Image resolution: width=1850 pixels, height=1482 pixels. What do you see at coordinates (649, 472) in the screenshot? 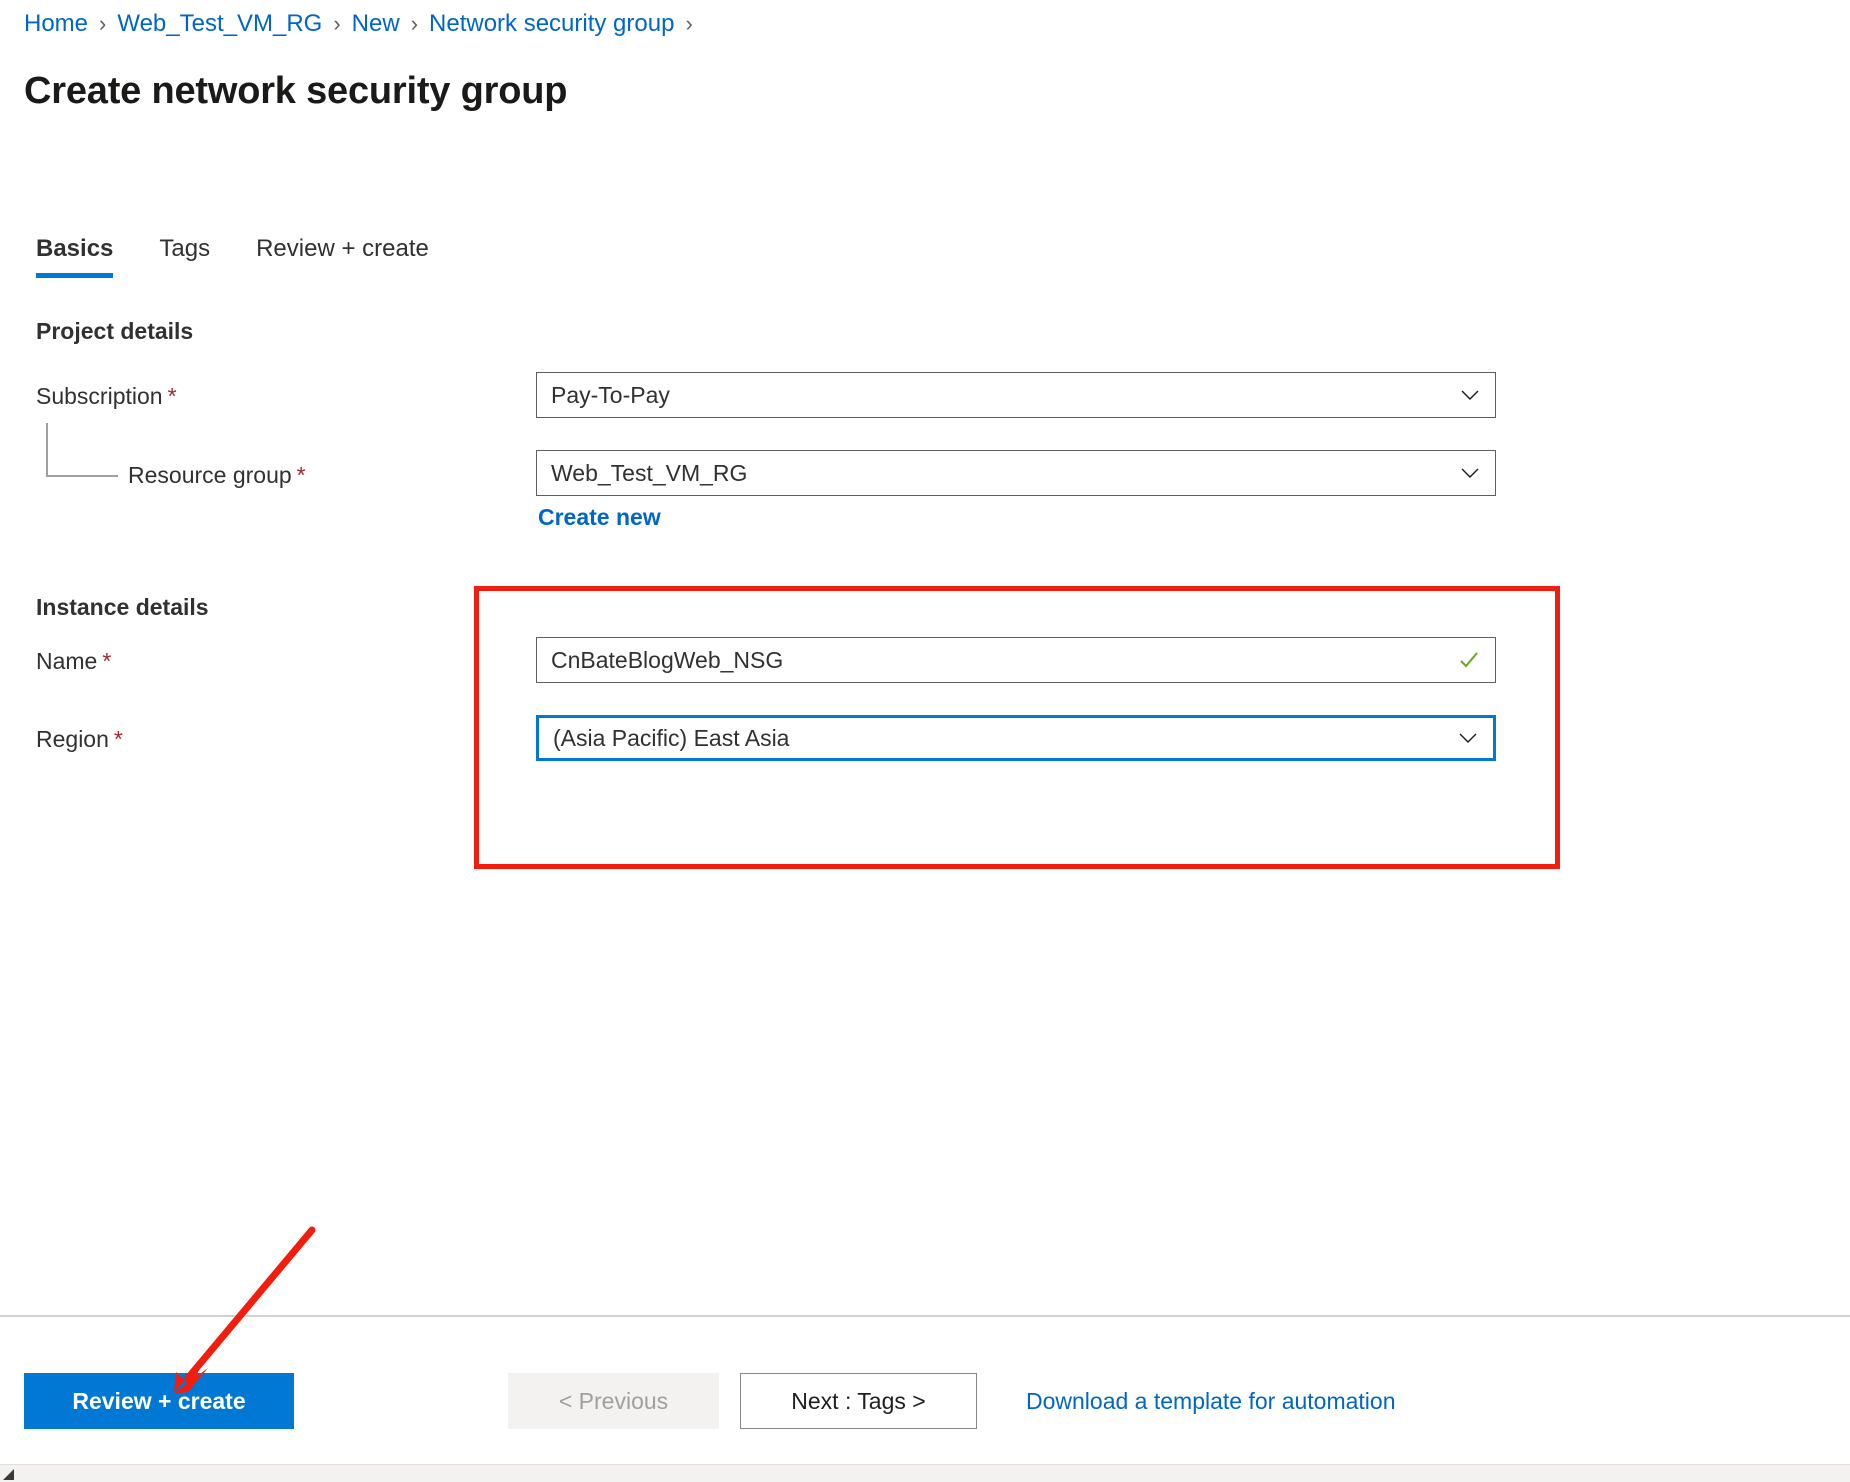
I see `resource-group-value: Web_Test_VM_RG` at bounding box center [649, 472].